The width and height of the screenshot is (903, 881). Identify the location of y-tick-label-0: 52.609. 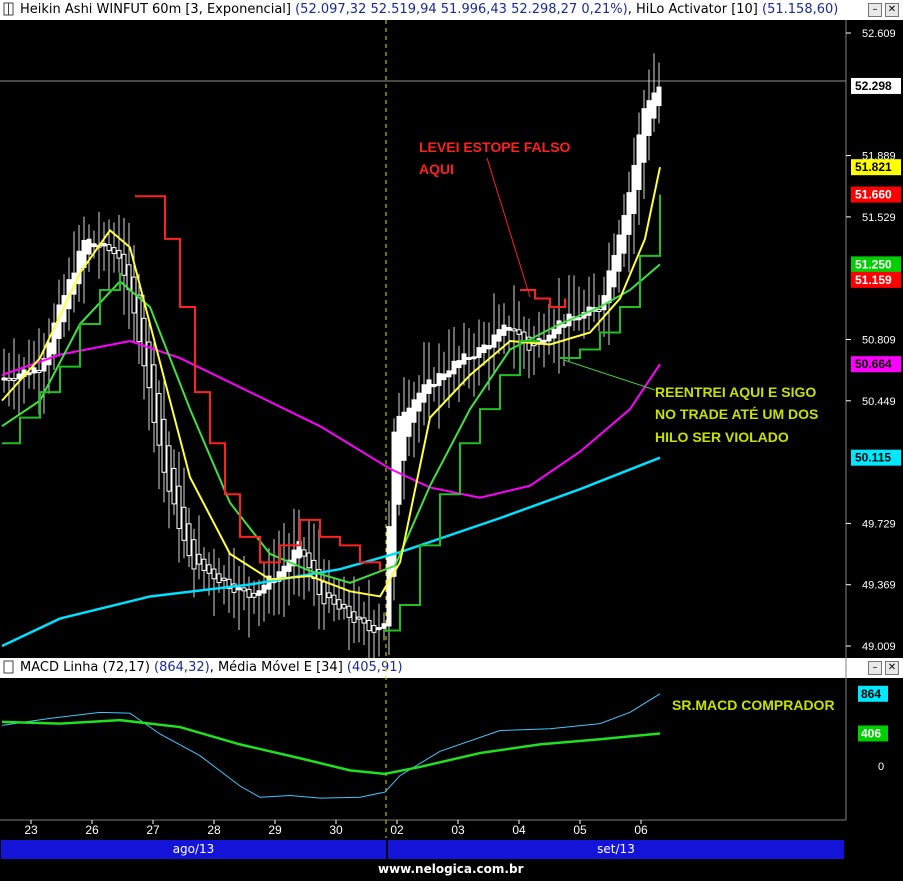
(879, 34).